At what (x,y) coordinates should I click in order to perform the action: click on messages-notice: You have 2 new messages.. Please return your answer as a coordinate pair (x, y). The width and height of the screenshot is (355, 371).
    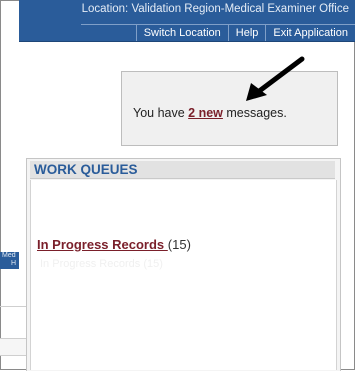
    Looking at the image, I should click on (210, 113).